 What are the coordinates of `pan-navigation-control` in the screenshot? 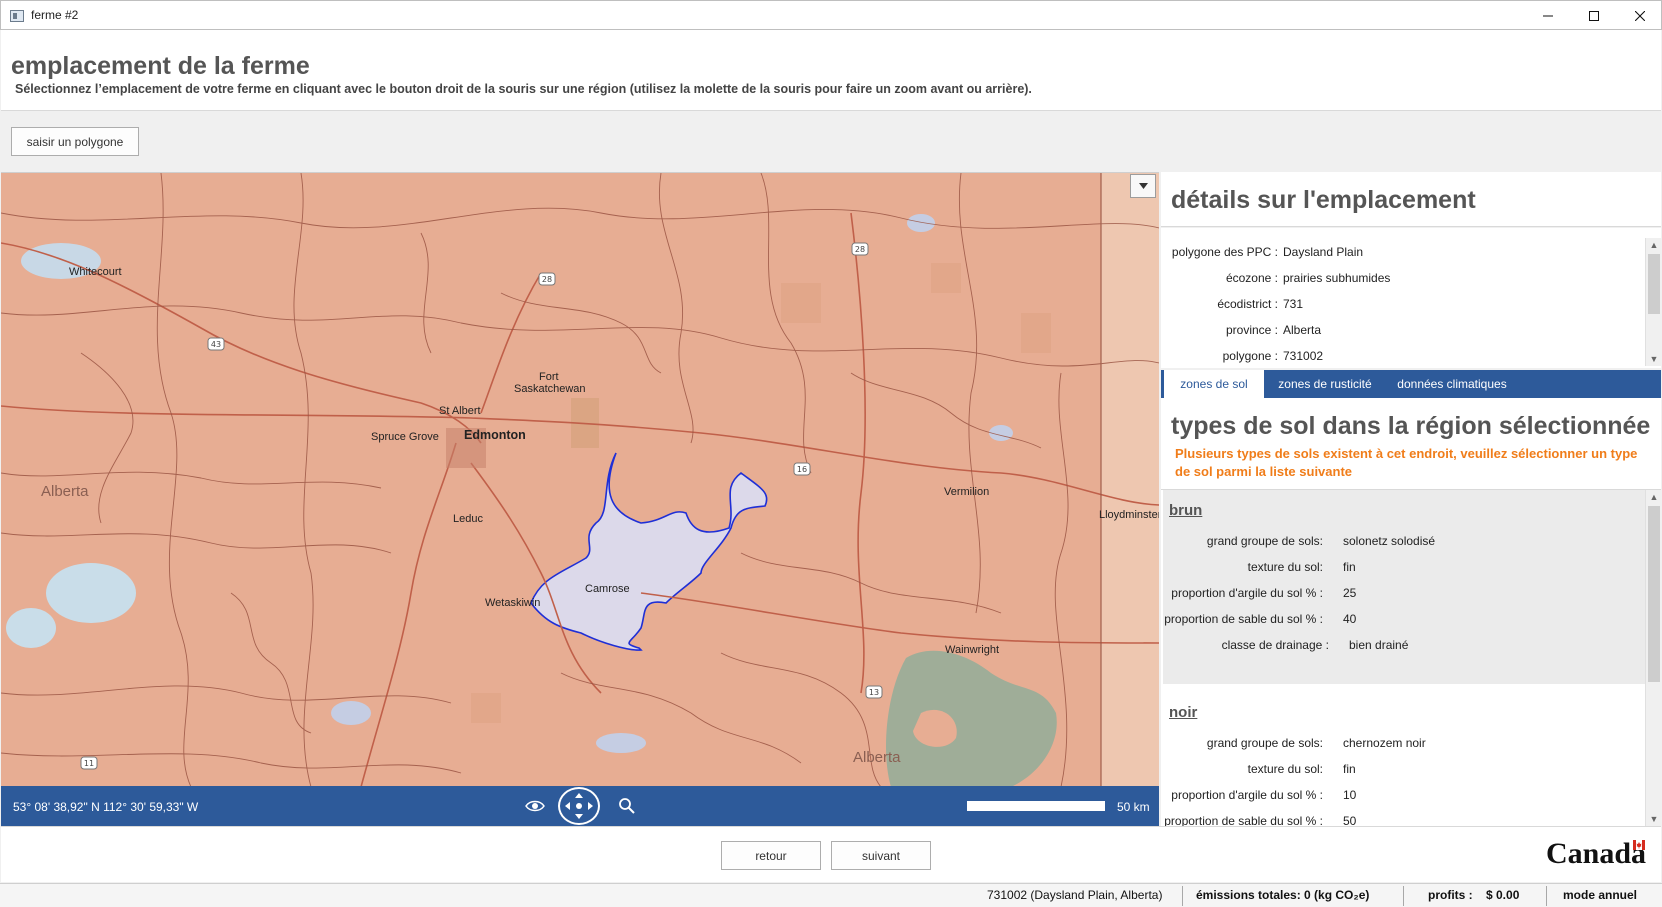 It's located at (579, 806).